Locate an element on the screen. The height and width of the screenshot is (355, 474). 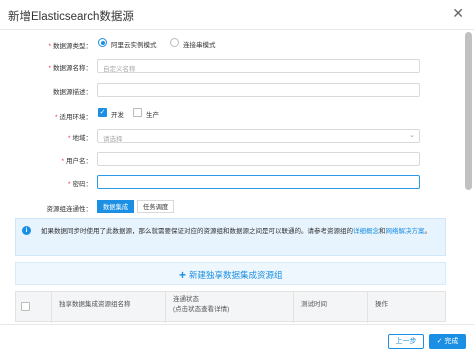
description-label: 数据源描述： is located at coordinates (72, 92).